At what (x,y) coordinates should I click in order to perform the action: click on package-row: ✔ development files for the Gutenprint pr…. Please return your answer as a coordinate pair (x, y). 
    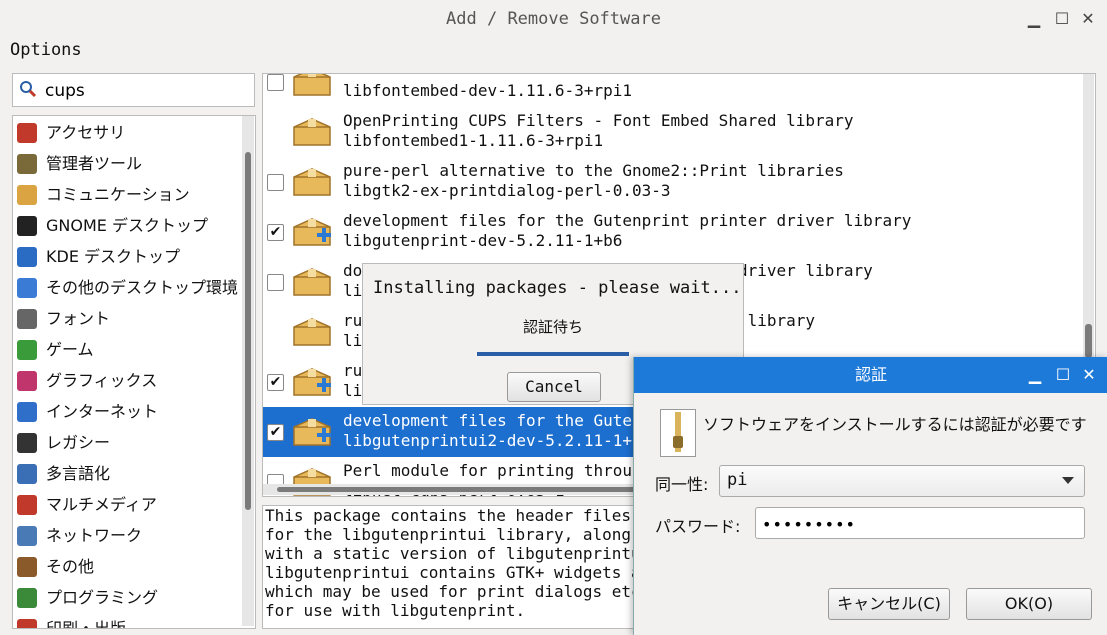
    Looking at the image, I should click on (673, 232).